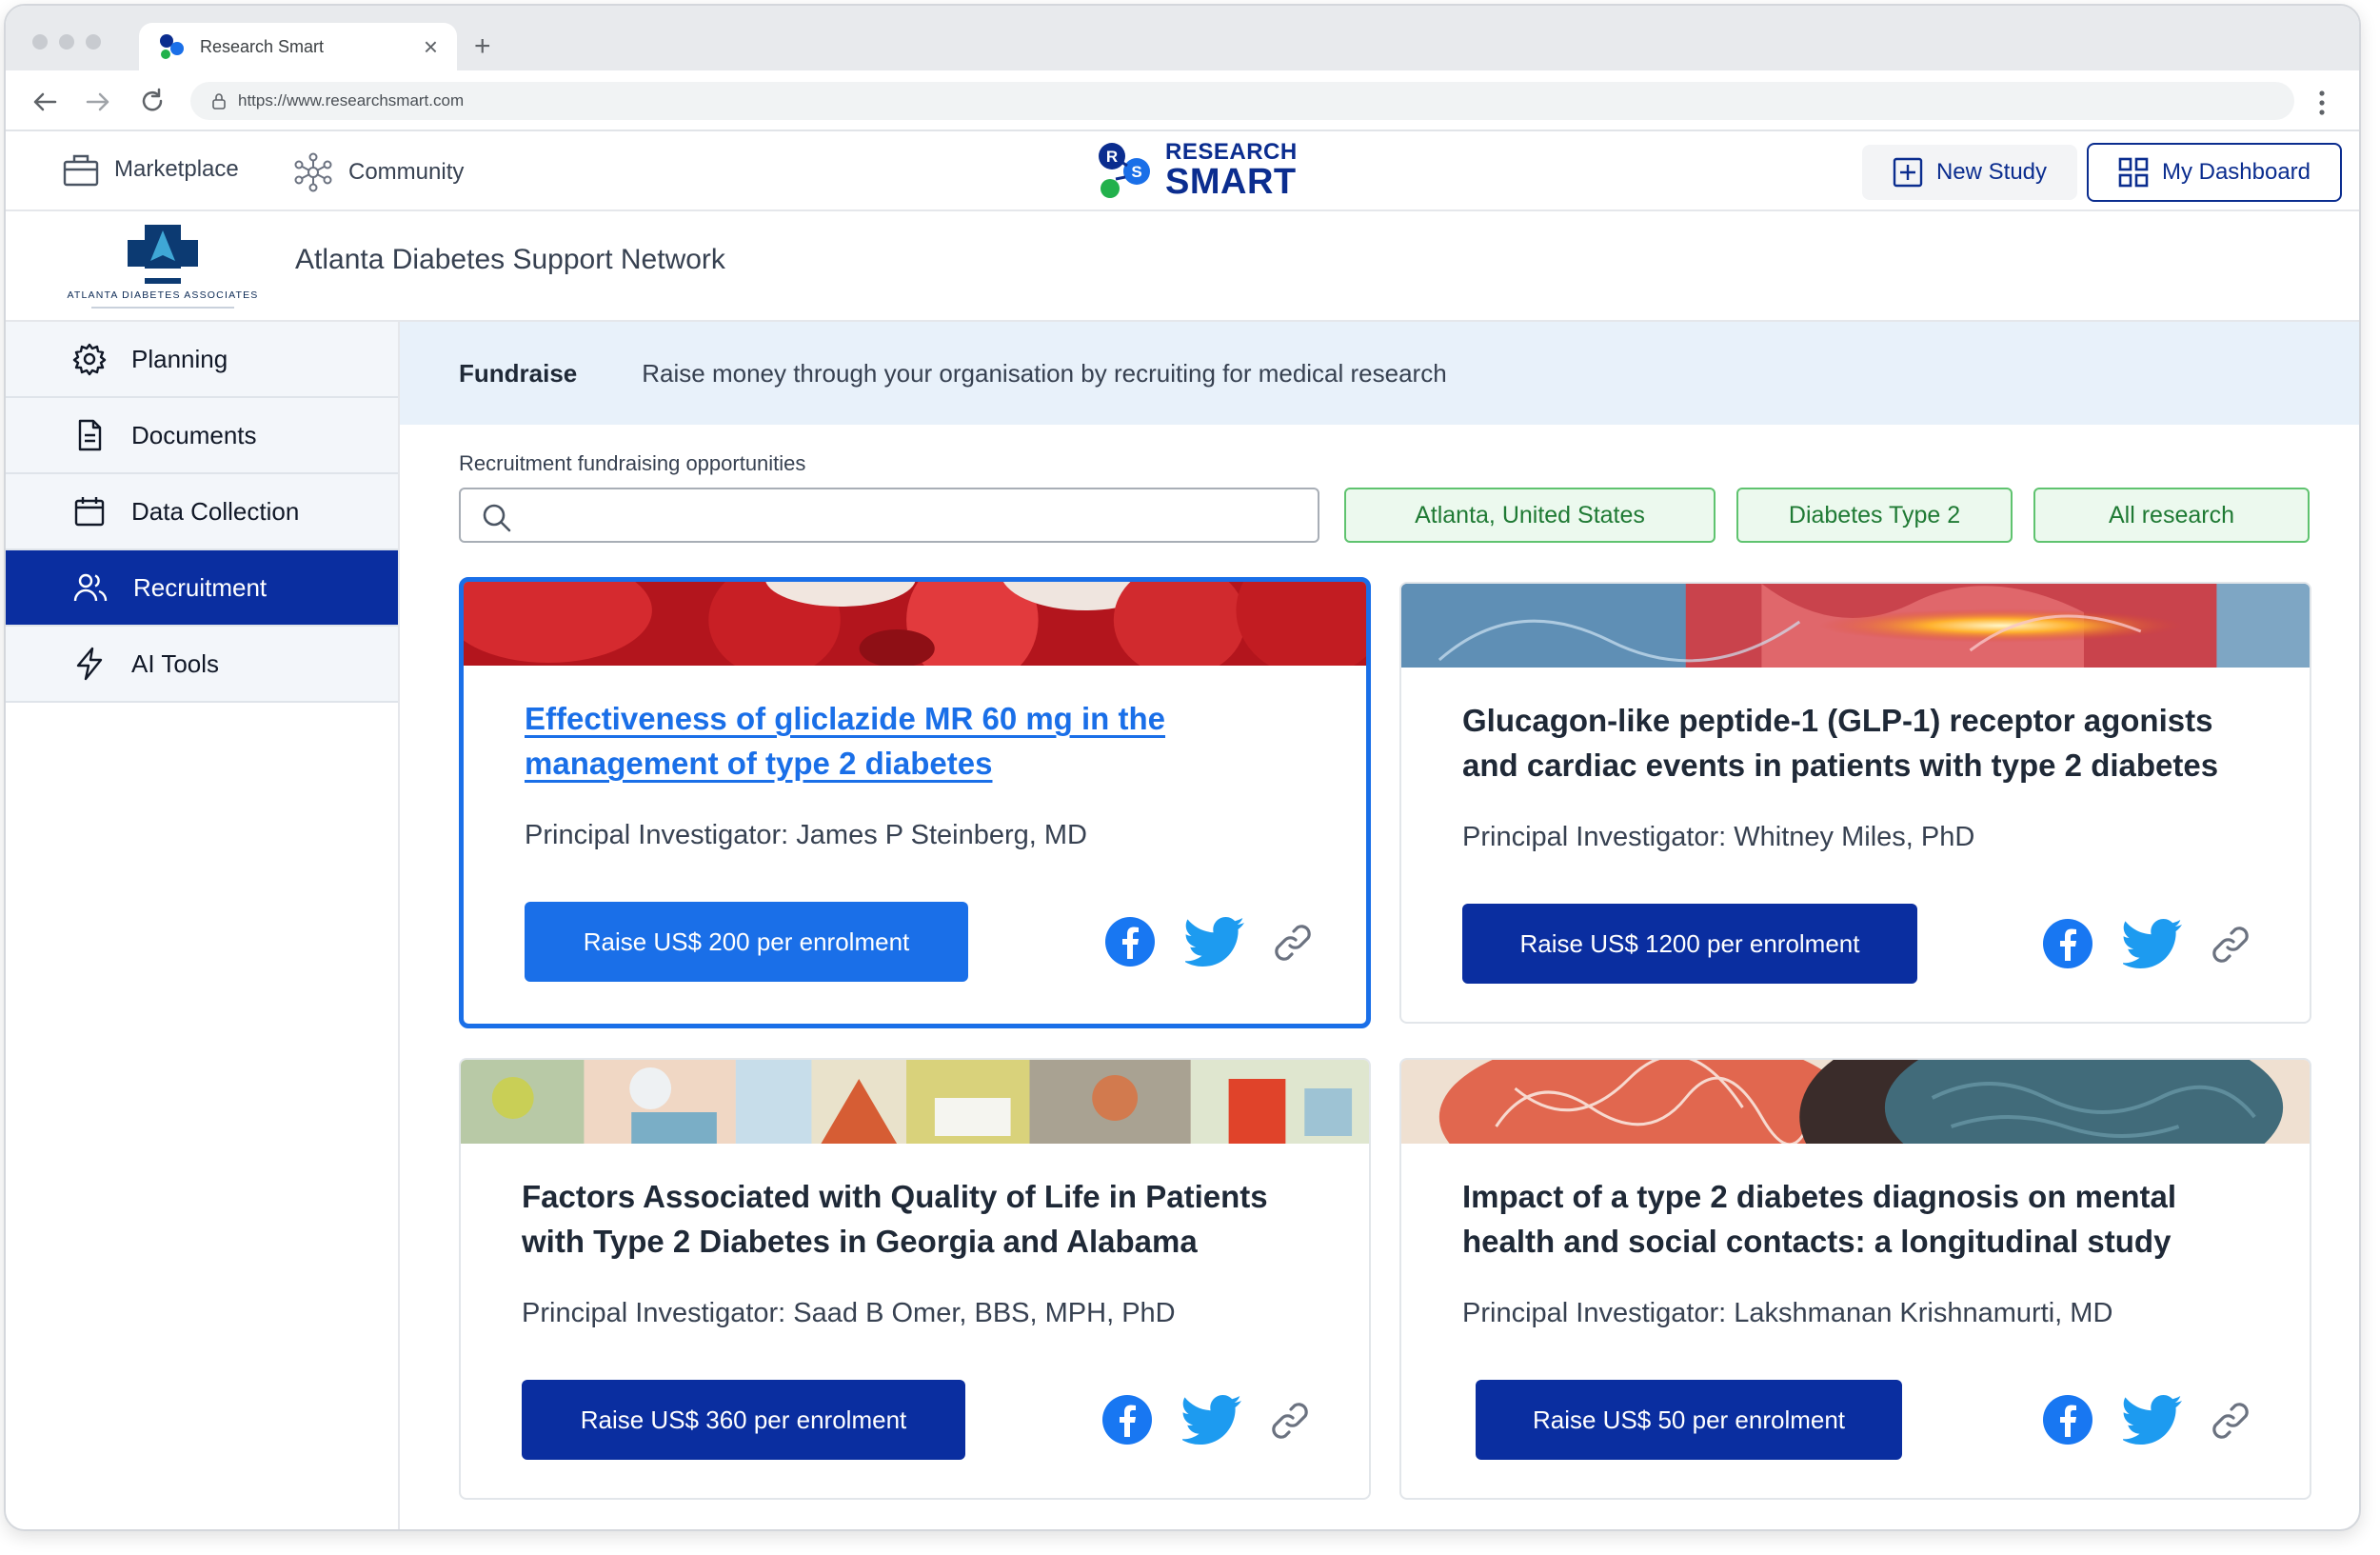 The width and height of the screenshot is (2380, 1555). I want to click on grid-icon, so click(2133, 173).